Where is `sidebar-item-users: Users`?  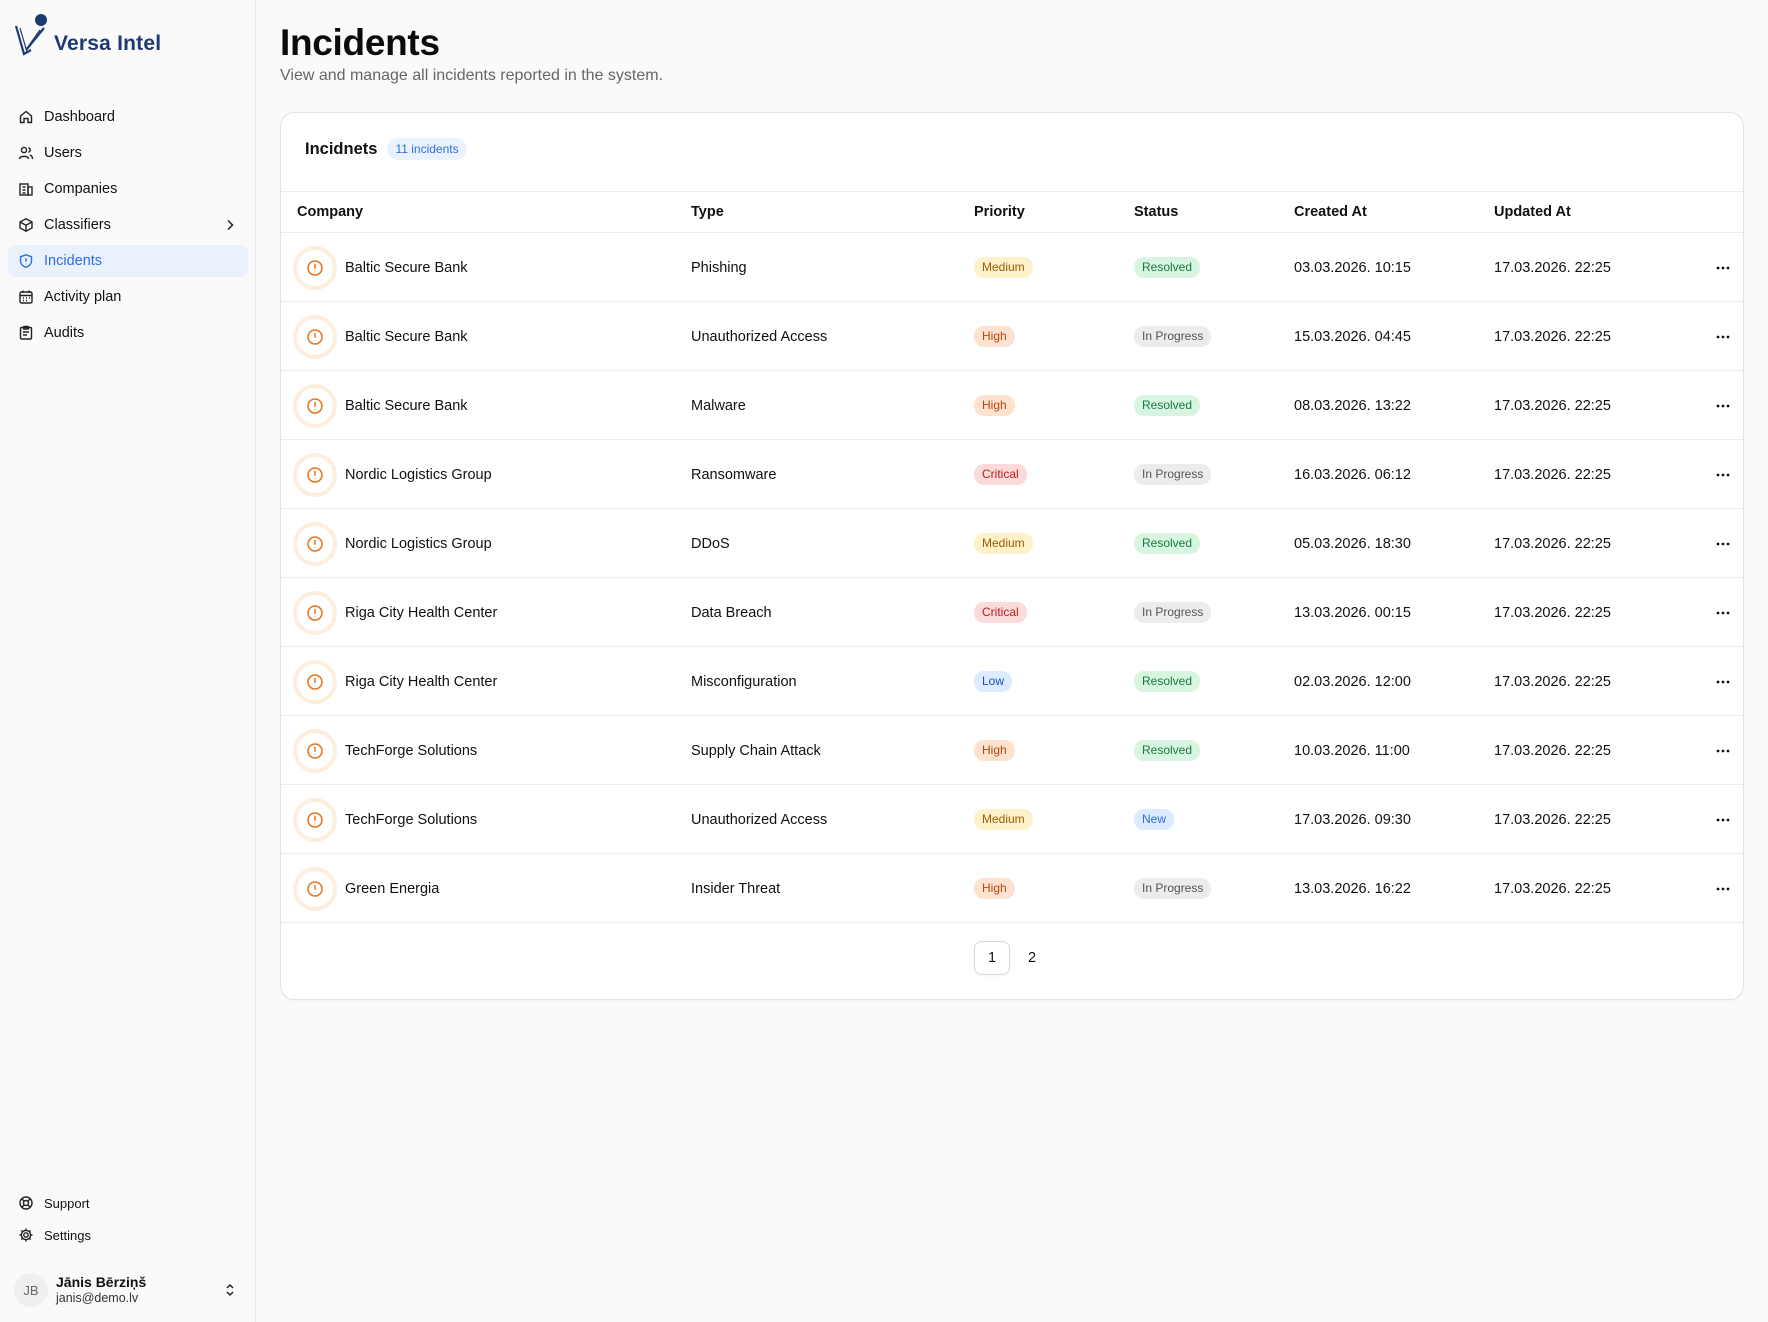
sidebar-item-users: Users is located at coordinates (128, 153).